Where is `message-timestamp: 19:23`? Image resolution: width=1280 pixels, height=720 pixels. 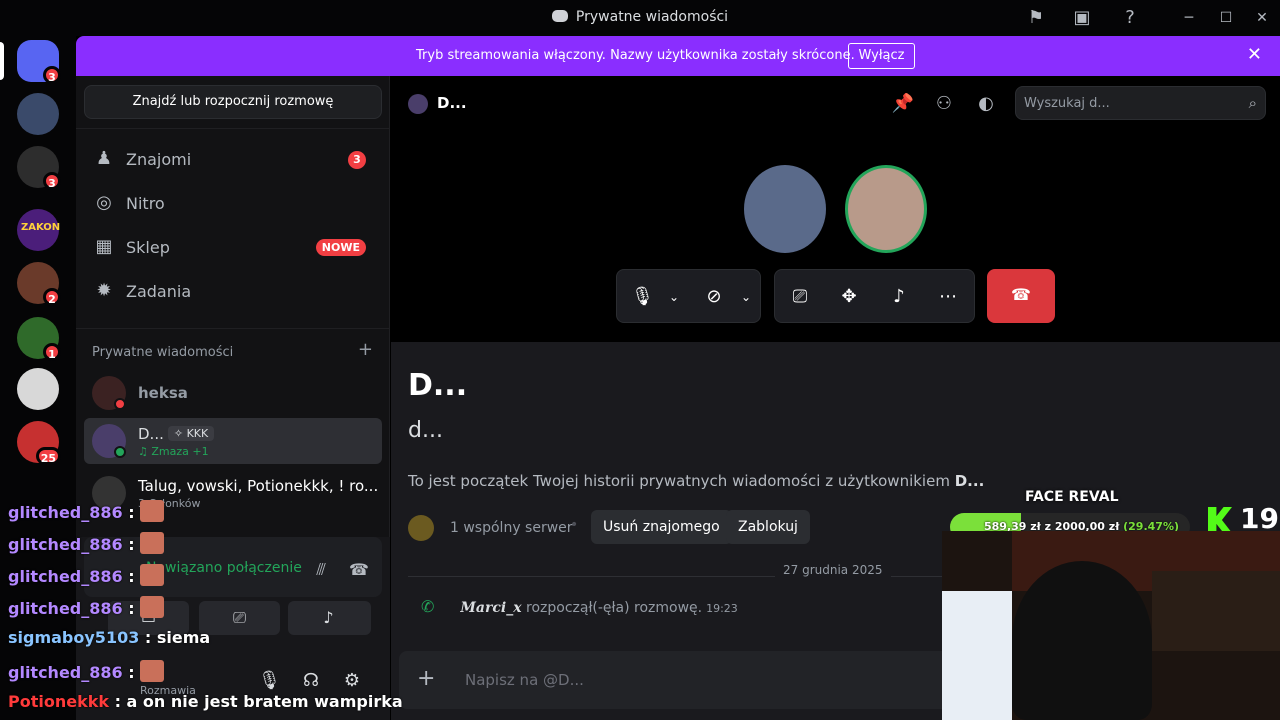
message-timestamp: 19:23 is located at coordinates (722, 608).